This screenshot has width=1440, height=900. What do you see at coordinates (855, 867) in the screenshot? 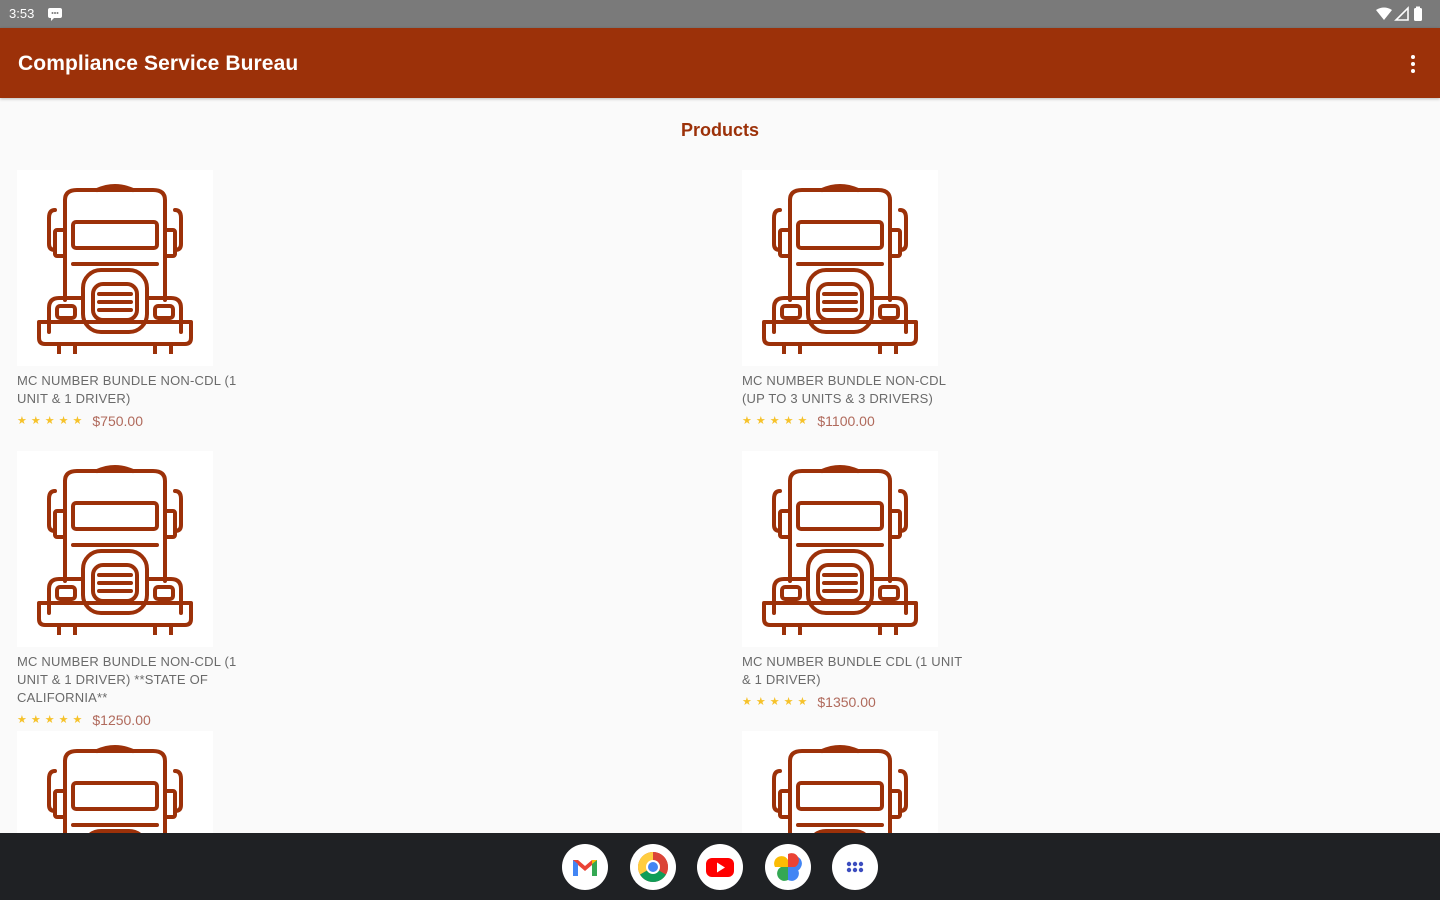
I see `app-drawer-icon` at bounding box center [855, 867].